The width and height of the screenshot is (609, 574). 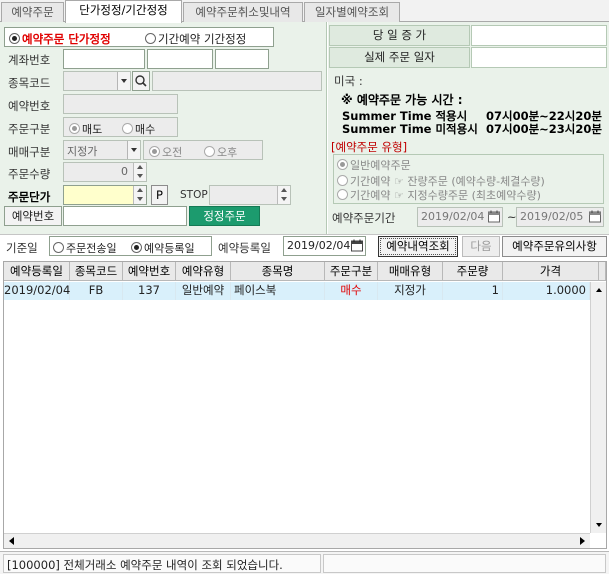 What do you see at coordinates (278, 291) in the screenshot?
I see `cell-stock-name: 페이스북` at bounding box center [278, 291].